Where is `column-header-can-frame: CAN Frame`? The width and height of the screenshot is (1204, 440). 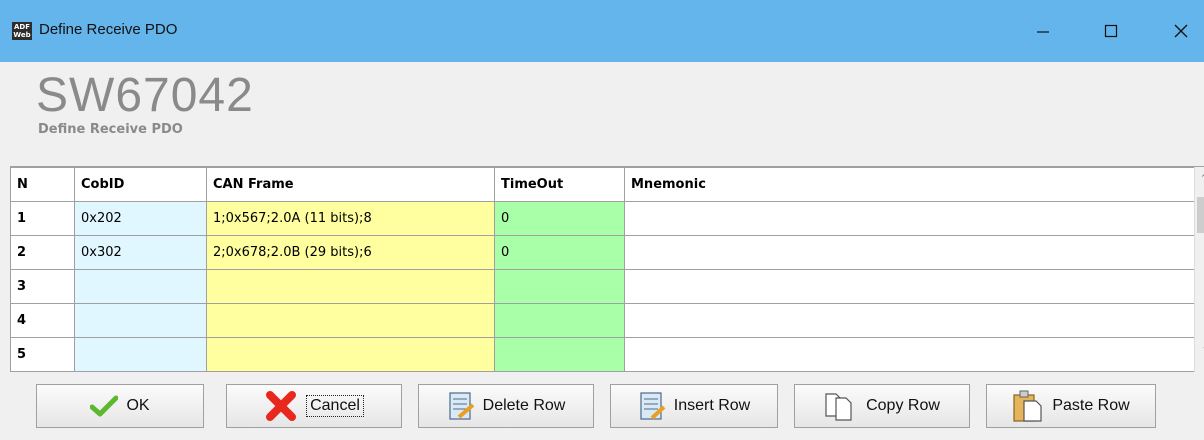 column-header-can-frame: CAN Frame is located at coordinates (350, 184).